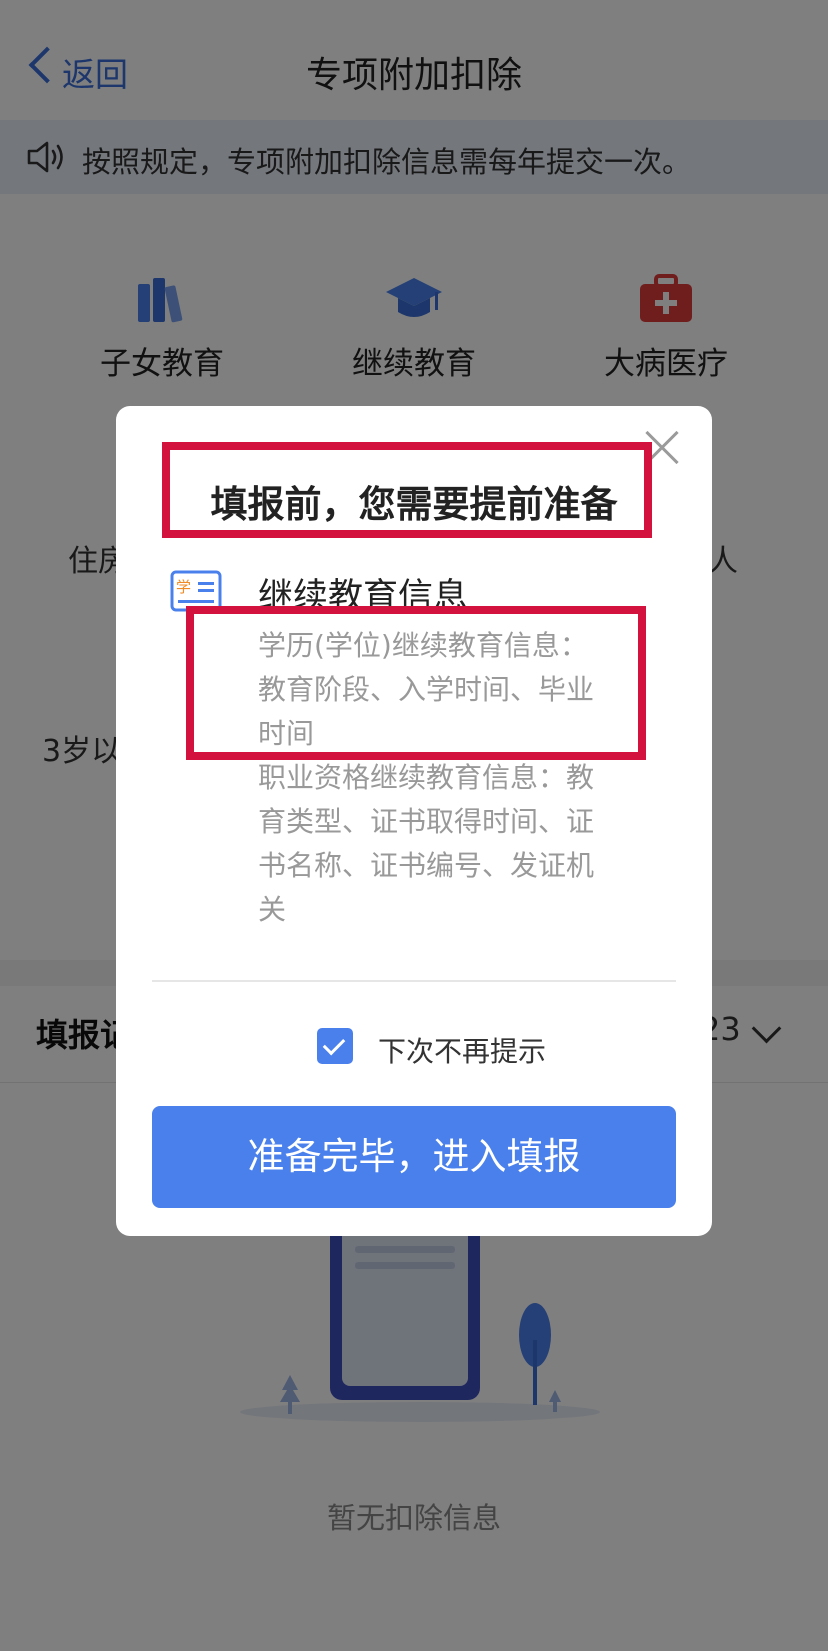 This screenshot has width=828, height=1651. What do you see at coordinates (426, 821) in the screenshot?
I see `info-line: 育类型、证书取得时间、证` at bounding box center [426, 821].